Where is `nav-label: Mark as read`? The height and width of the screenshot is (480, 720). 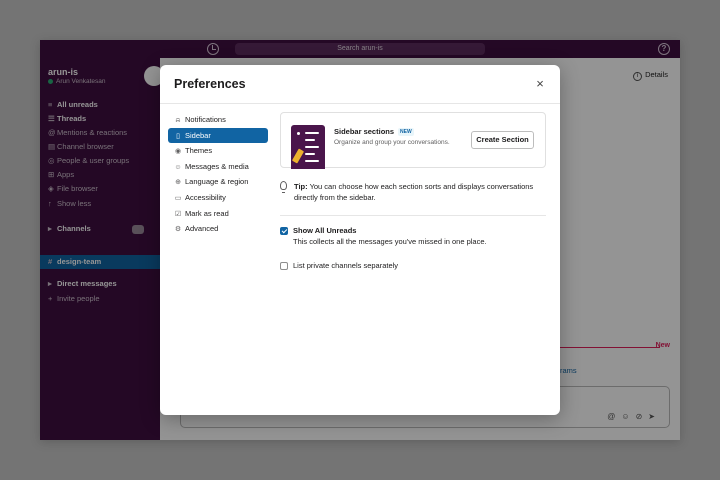 nav-label: Mark as read is located at coordinates (207, 213).